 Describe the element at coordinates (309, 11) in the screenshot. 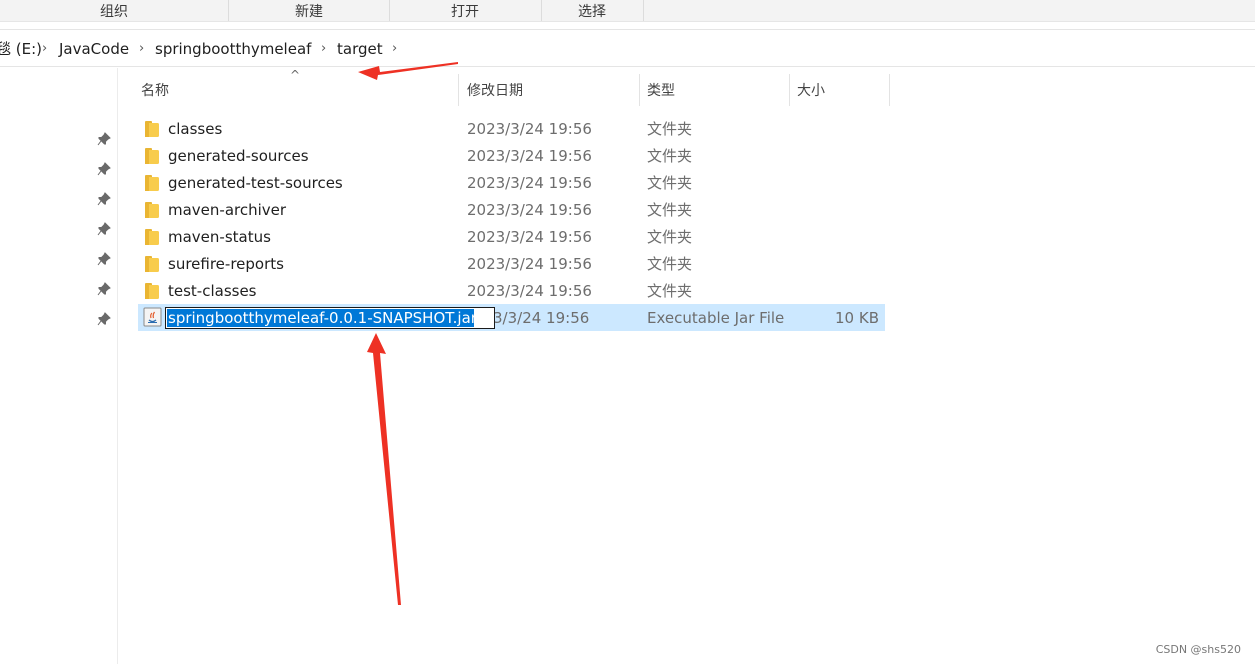

I see `ribbon-group-new: 新建` at that location.